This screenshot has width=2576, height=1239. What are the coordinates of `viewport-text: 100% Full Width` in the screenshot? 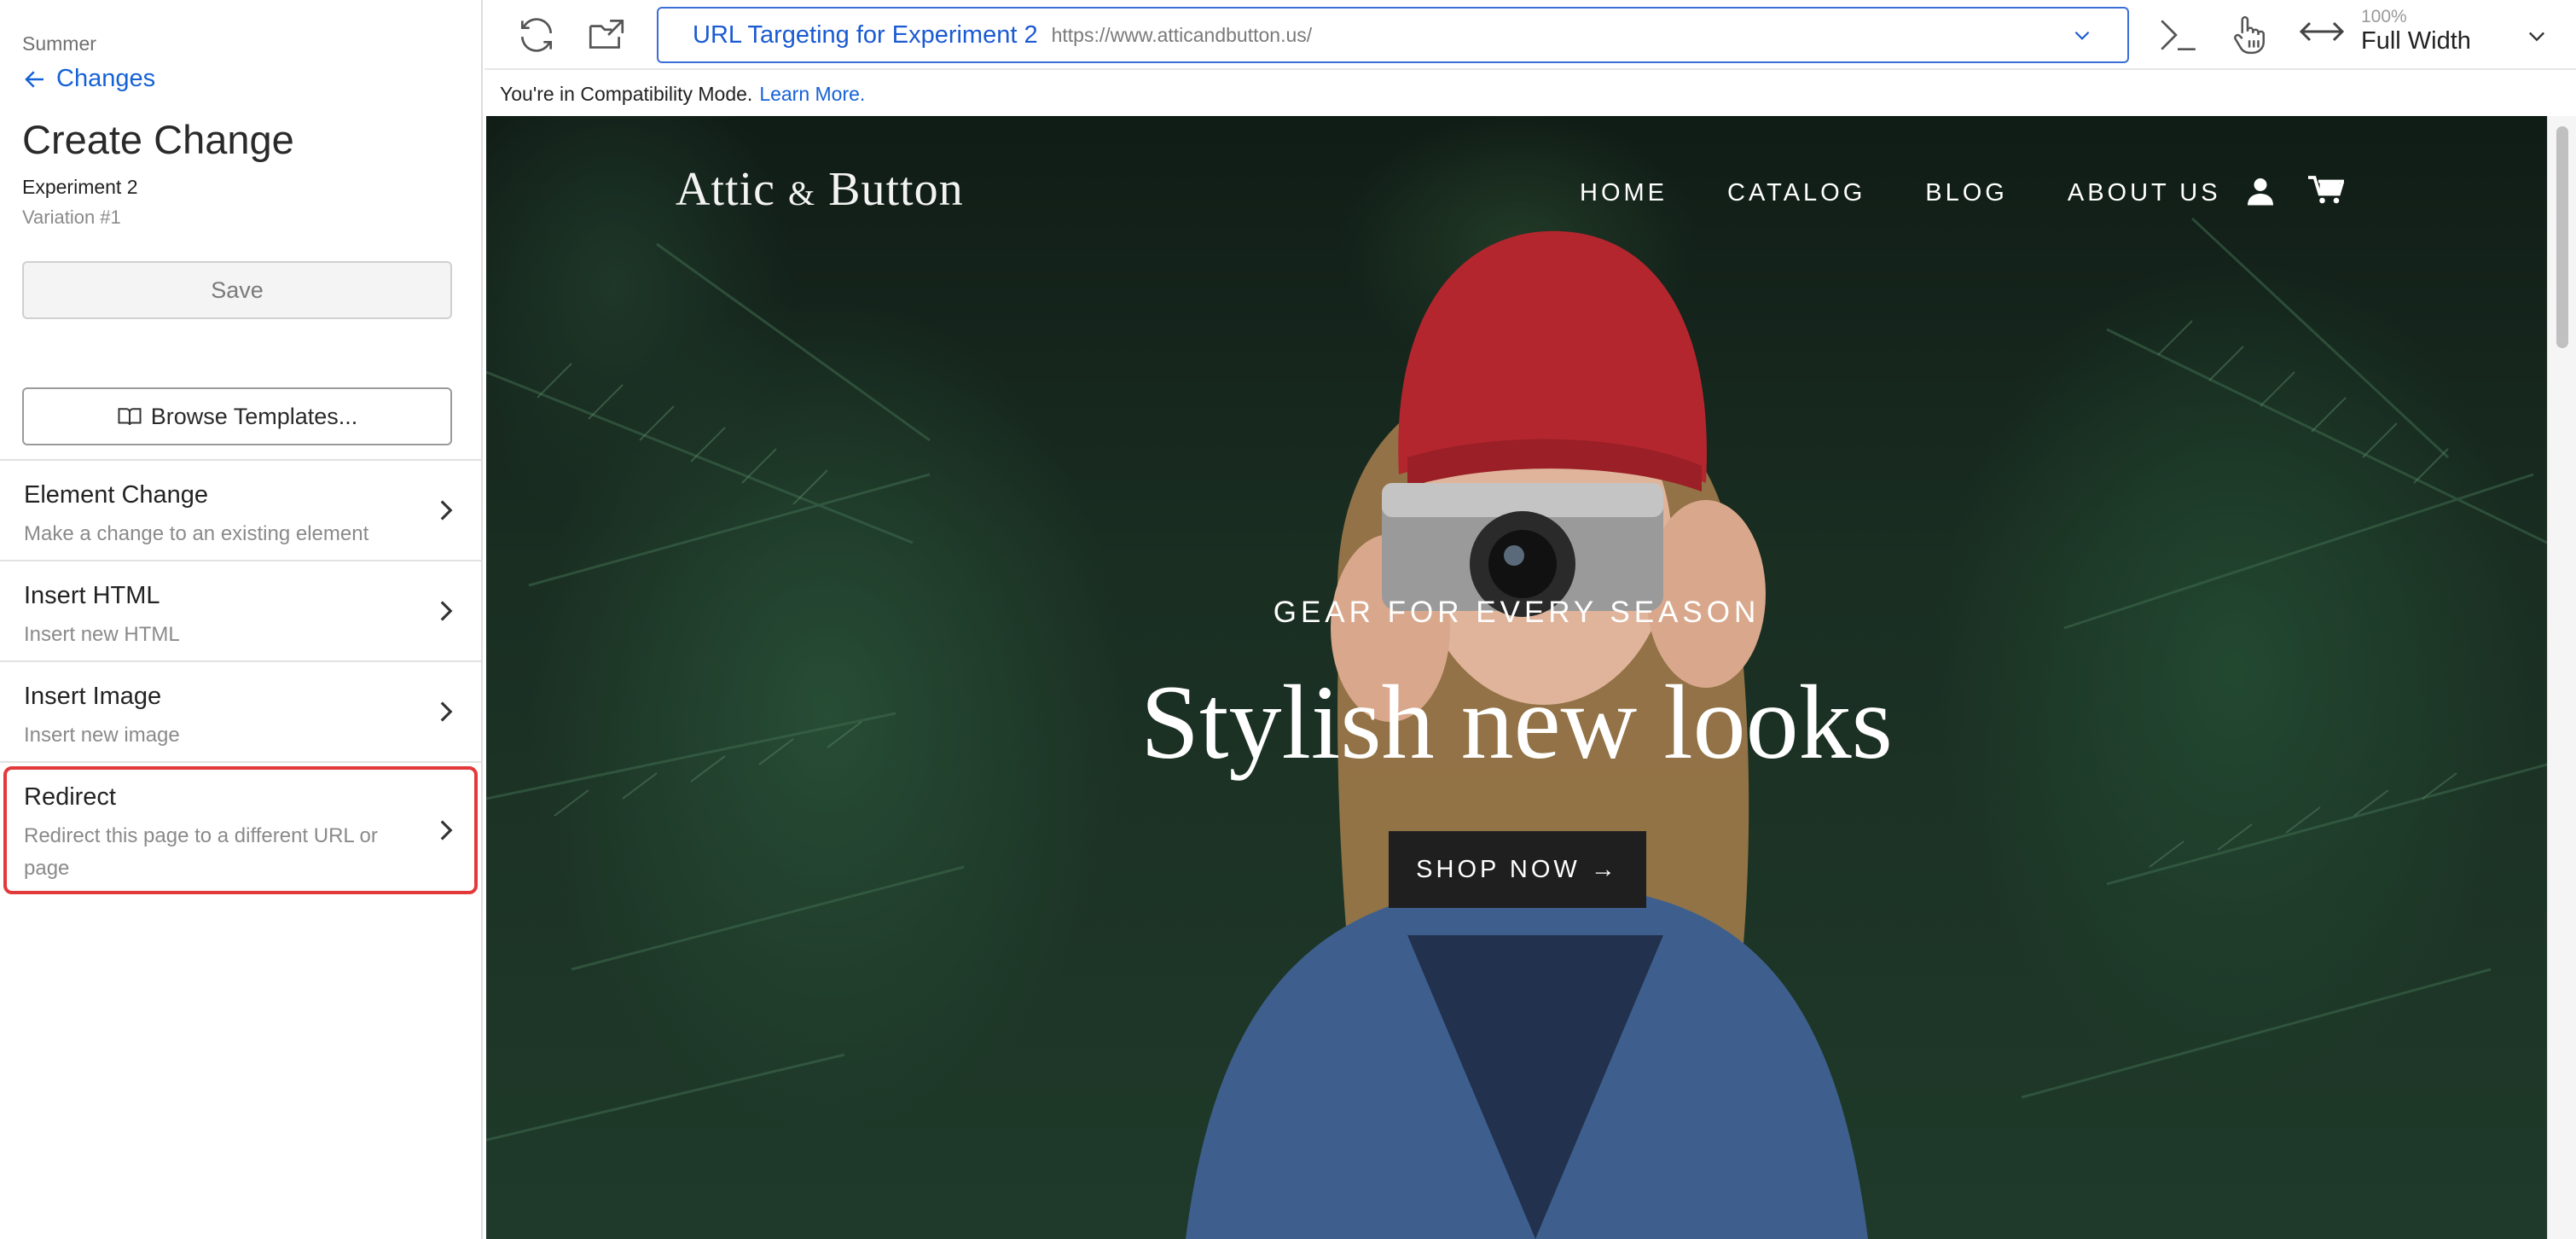 It's located at (2416, 31).